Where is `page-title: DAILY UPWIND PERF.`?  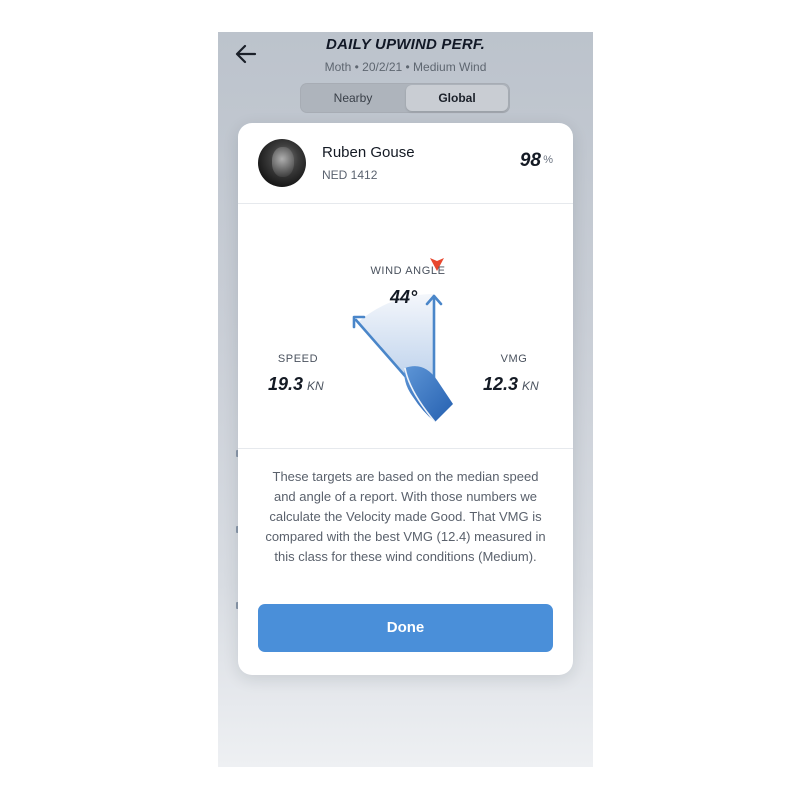
page-title: DAILY UPWIND PERF. is located at coordinates (405, 44).